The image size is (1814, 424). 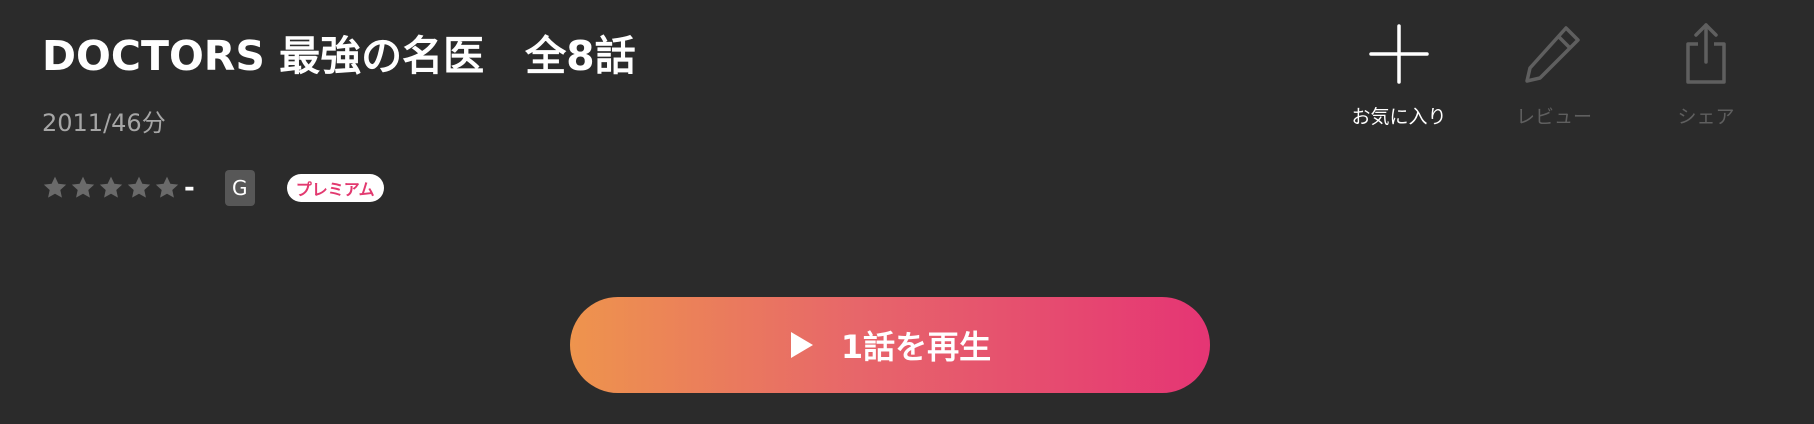 I want to click on pencil-icon, so click(x=1552, y=54).